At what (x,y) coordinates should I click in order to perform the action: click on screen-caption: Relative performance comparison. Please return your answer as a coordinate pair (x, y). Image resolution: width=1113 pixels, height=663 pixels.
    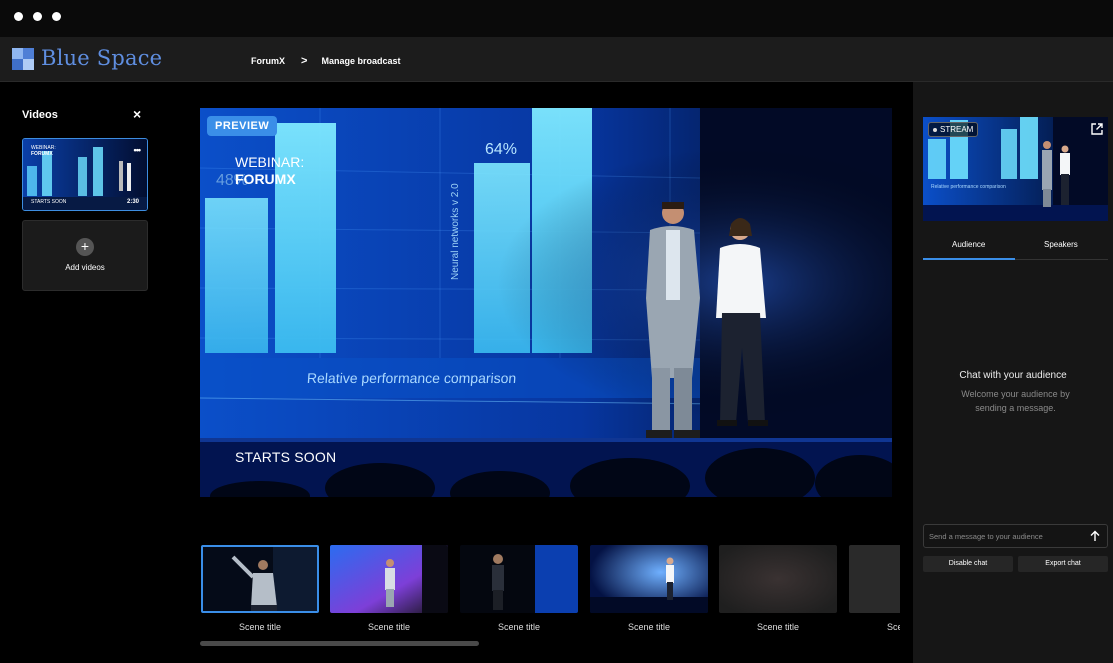
    Looking at the image, I should click on (411, 378).